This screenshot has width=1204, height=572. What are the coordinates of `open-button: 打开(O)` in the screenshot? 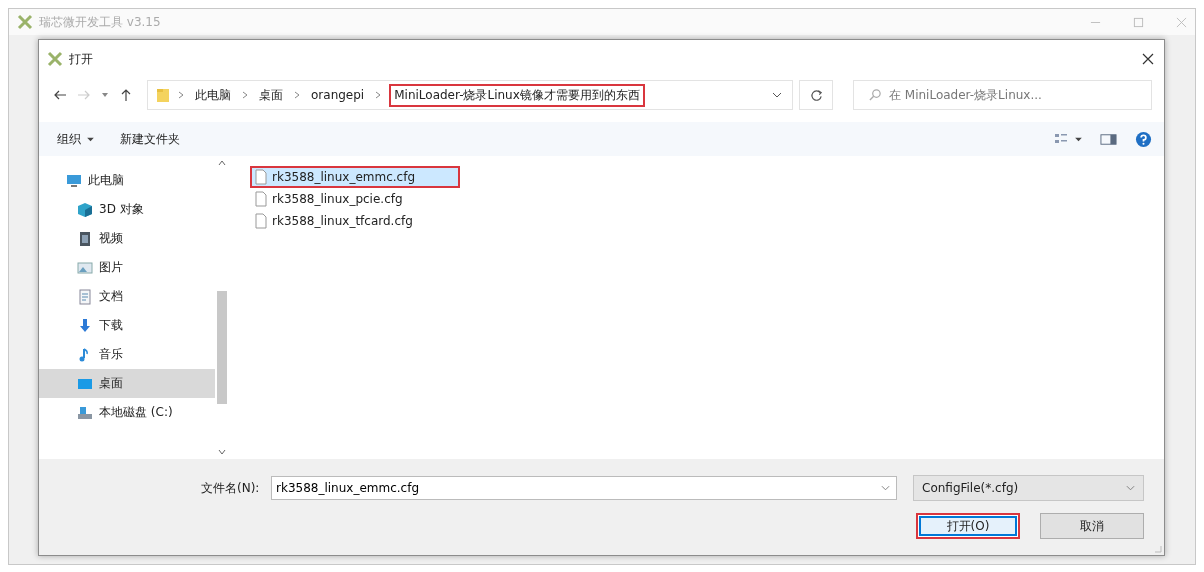 It's located at (968, 526).